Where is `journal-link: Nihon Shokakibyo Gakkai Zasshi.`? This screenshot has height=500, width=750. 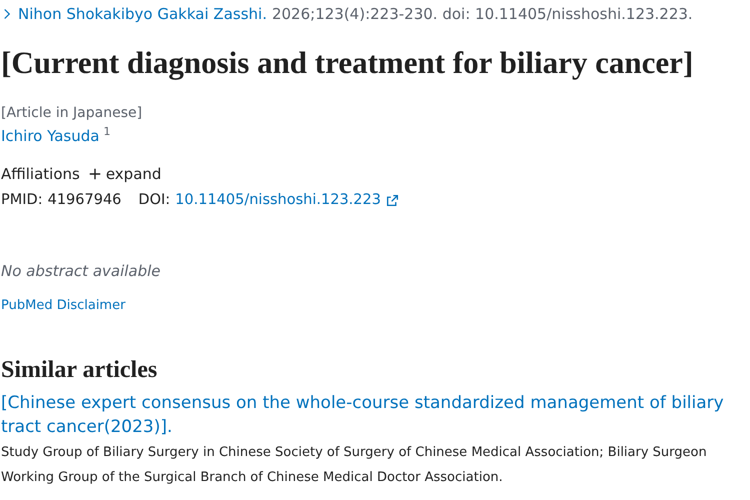
journal-link: Nihon Shokakibyo Gakkai Zasshi. is located at coordinates (134, 14).